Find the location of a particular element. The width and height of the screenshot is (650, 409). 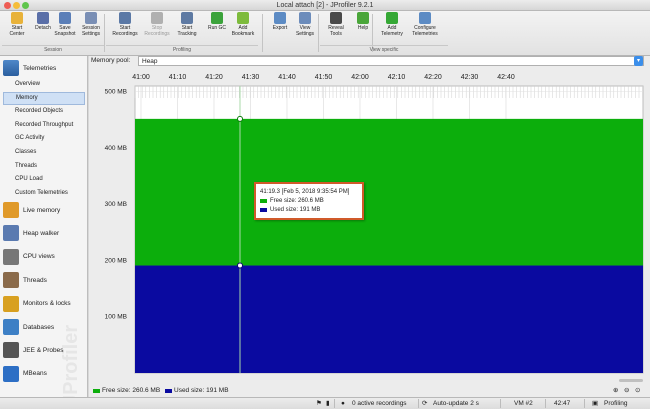

session-settings-button: Session Settings is located at coordinates (91, 24).